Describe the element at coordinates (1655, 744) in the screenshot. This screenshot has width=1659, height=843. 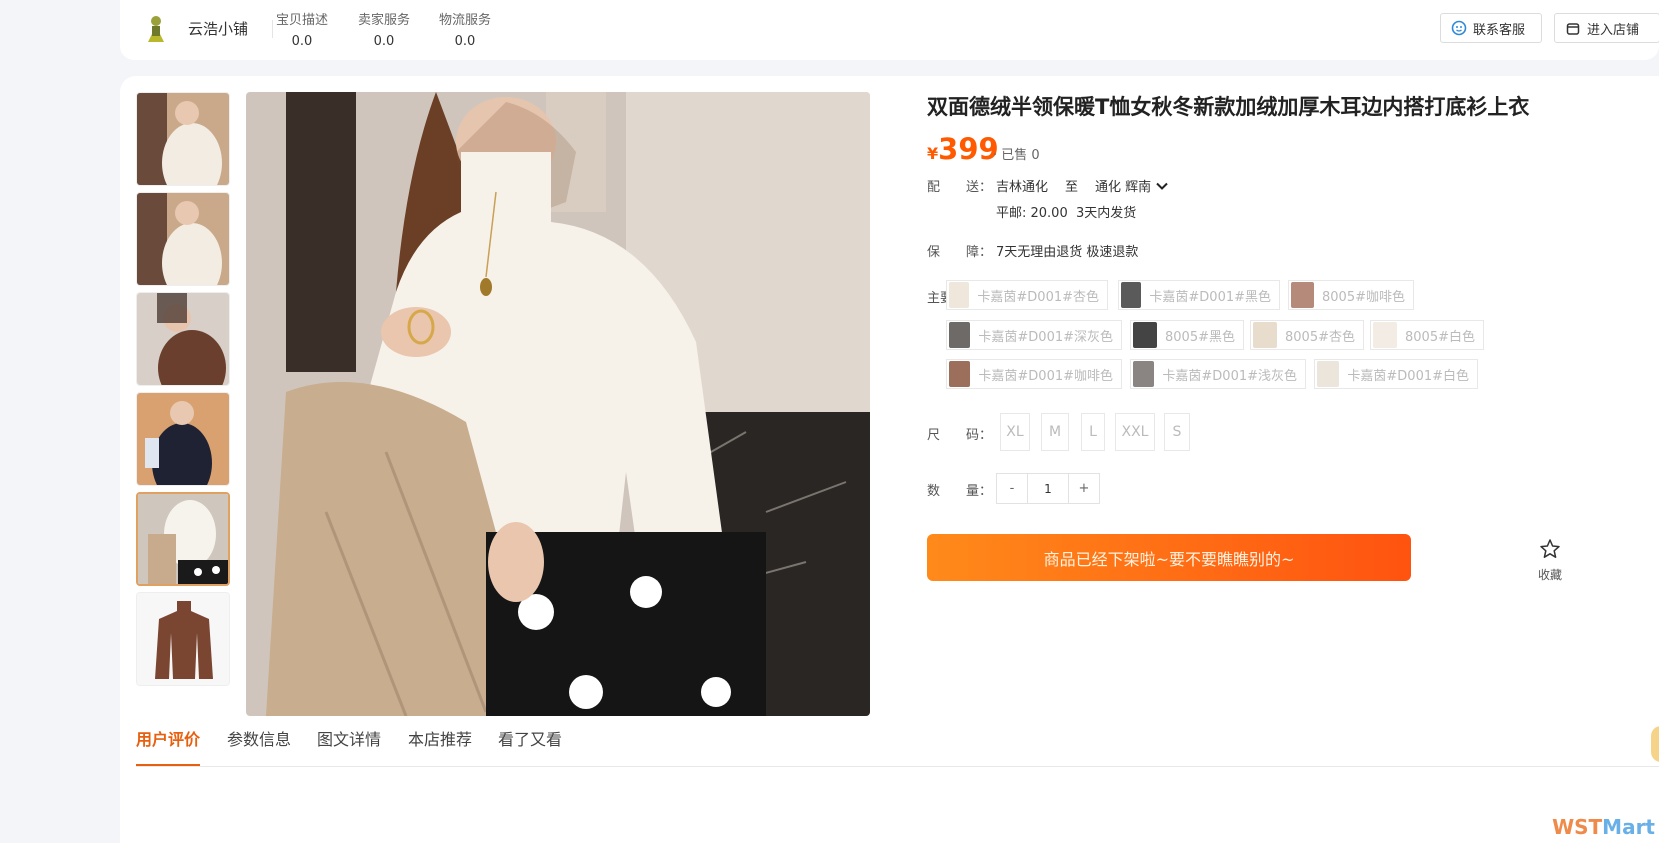
I see `floating-side-widget` at that location.